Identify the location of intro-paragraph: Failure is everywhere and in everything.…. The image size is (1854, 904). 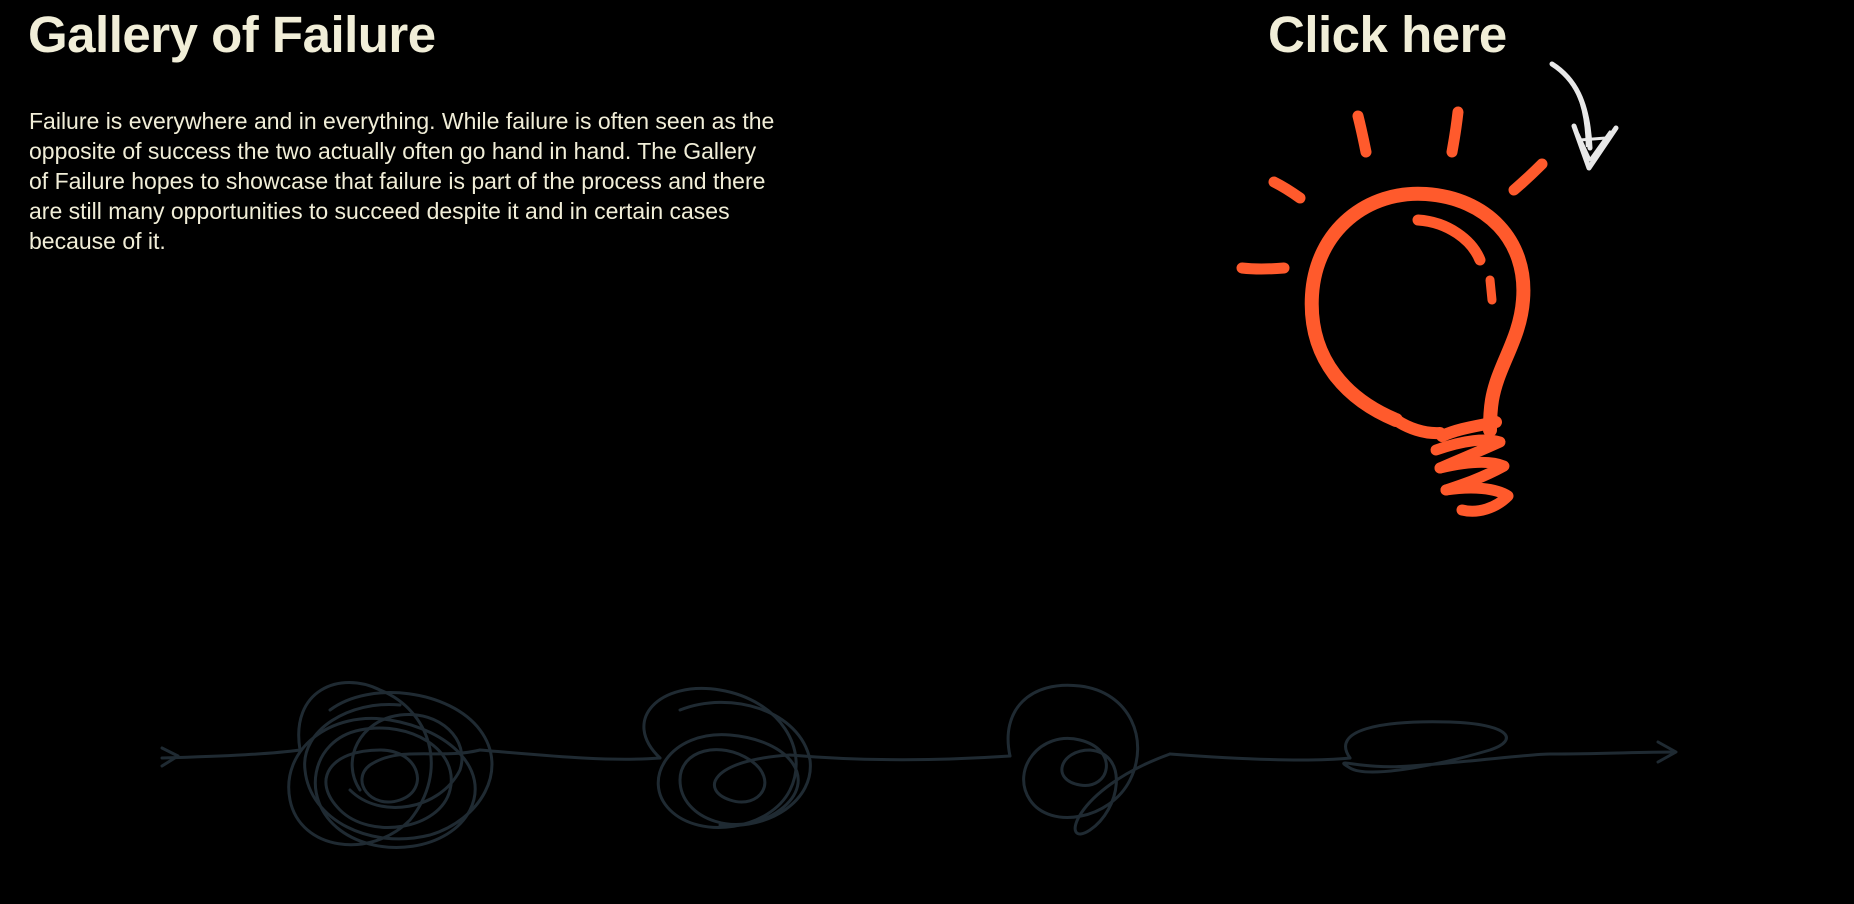
(402, 181).